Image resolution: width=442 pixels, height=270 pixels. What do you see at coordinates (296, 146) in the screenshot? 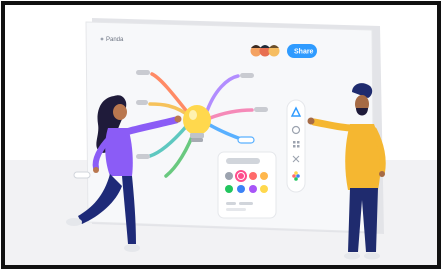
I see `side-toolbar` at bounding box center [296, 146].